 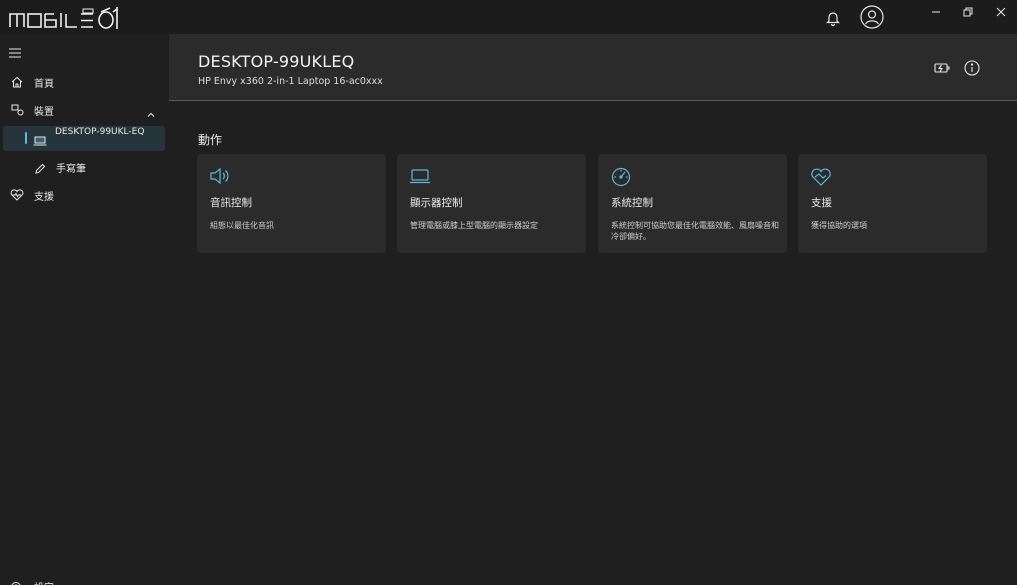 I want to click on home-icon, so click(x=17, y=82).